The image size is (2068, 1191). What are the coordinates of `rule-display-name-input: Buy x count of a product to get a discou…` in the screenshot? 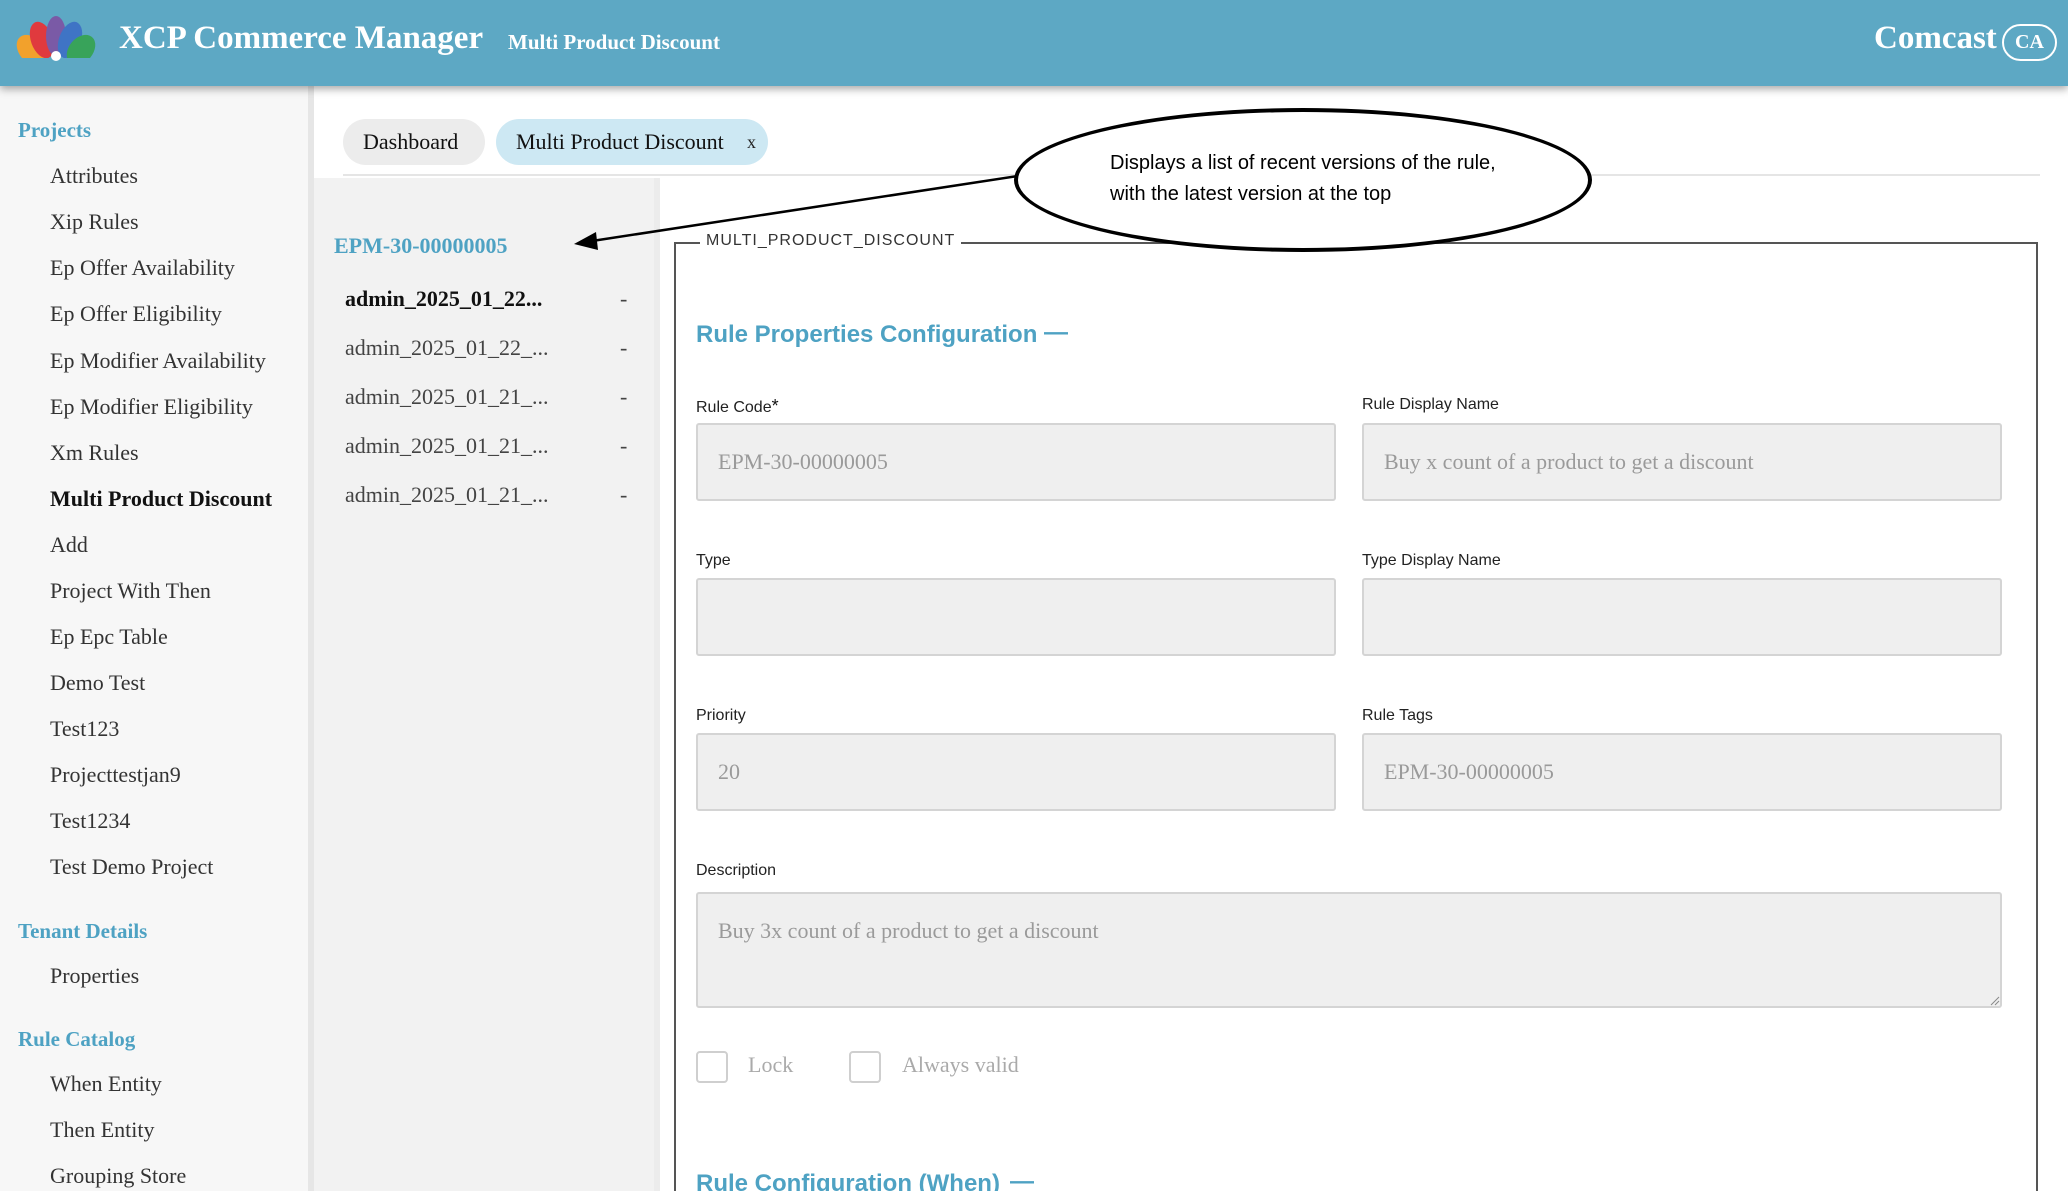 It's located at (1682, 462).